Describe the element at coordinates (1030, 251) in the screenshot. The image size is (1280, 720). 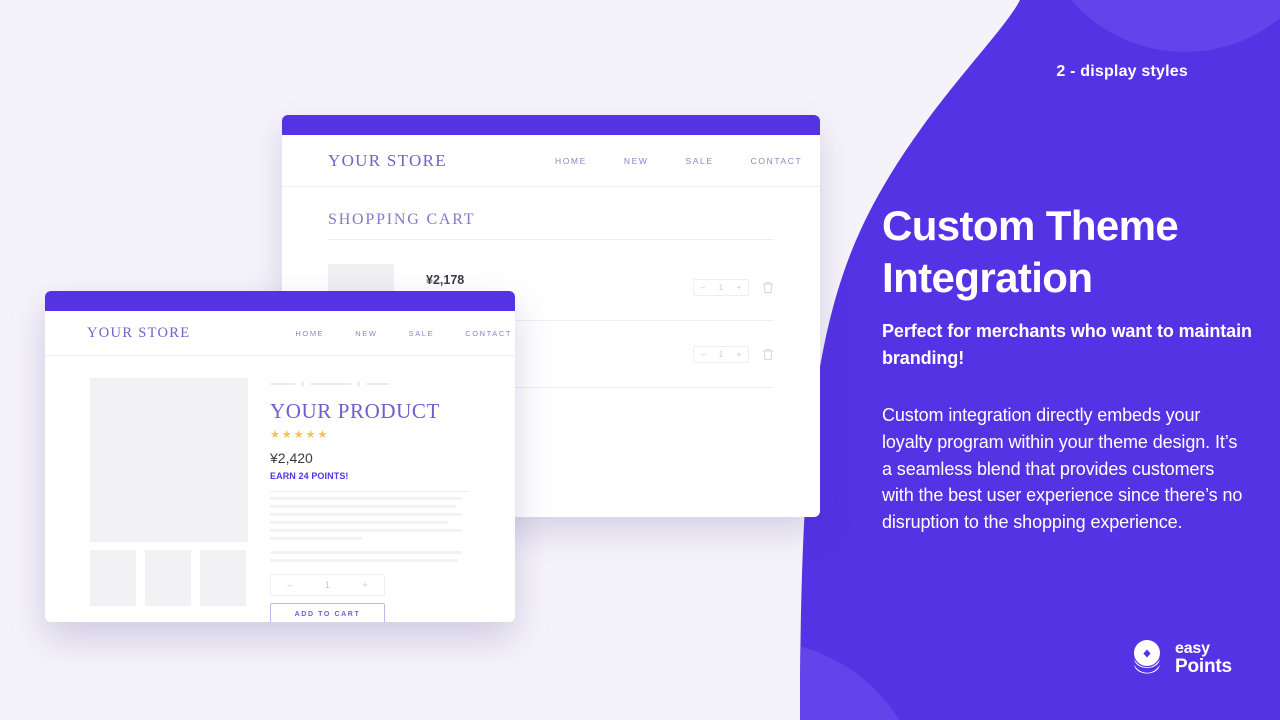
I see `page-title: Custom Theme Integration` at that location.